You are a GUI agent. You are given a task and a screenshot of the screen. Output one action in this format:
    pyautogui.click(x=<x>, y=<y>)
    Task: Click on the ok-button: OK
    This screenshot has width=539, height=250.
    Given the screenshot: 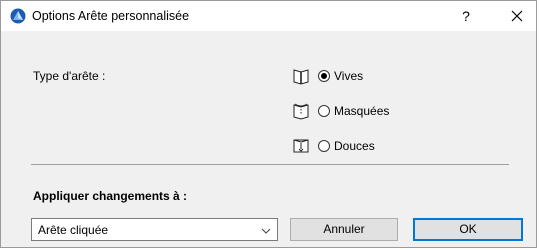 What is the action you would take?
    pyautogui.click(x=468, y=229)
    